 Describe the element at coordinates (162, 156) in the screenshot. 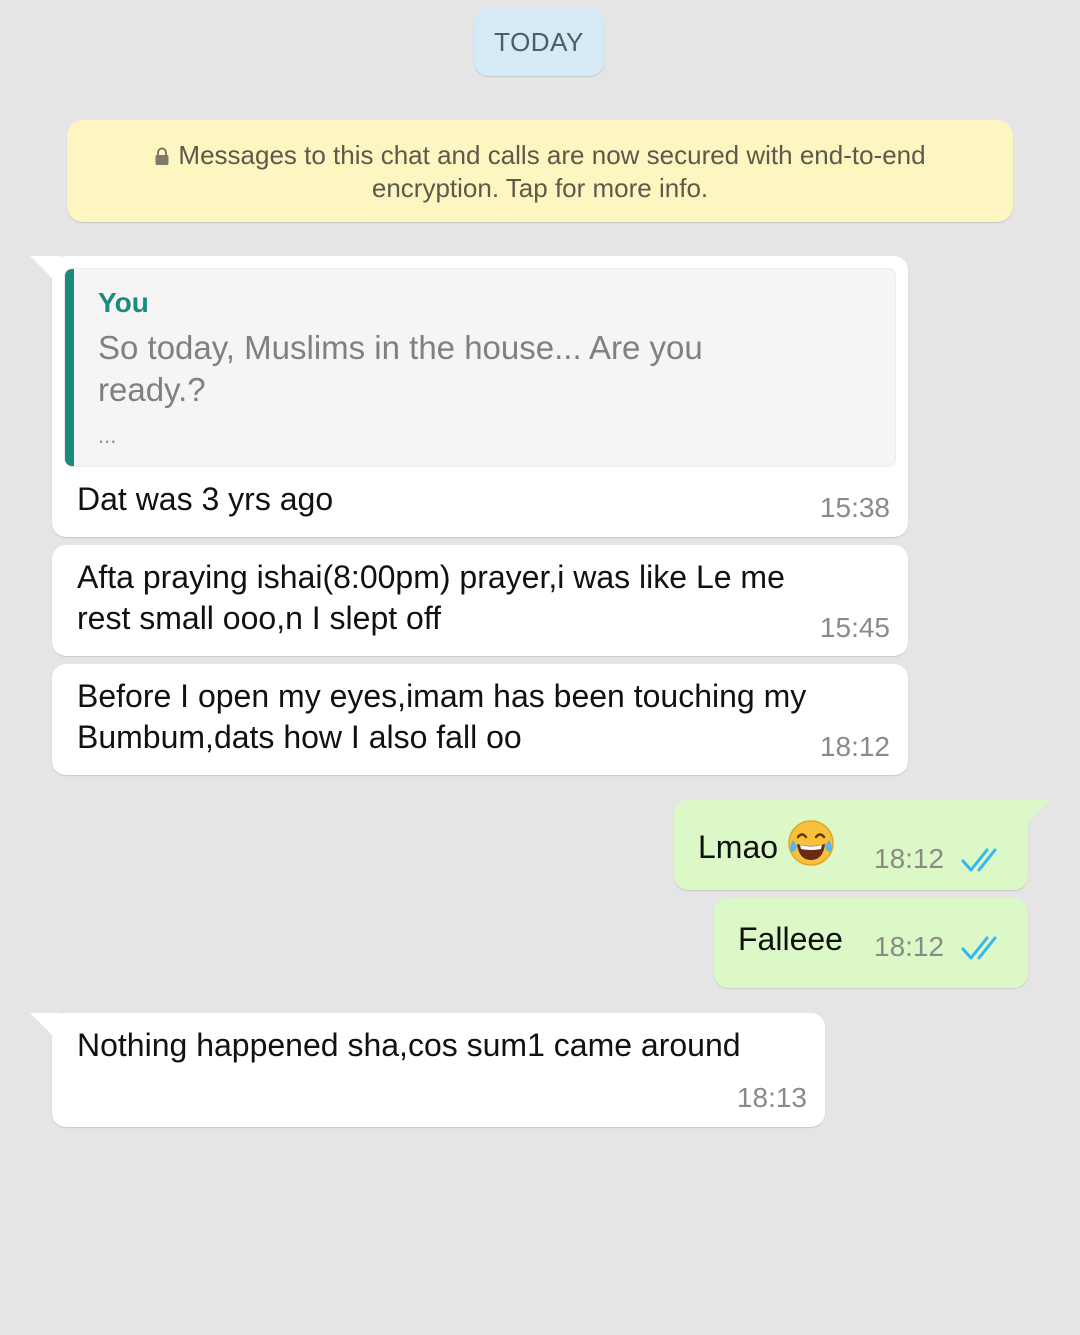

I see `lock-icon` at that location.